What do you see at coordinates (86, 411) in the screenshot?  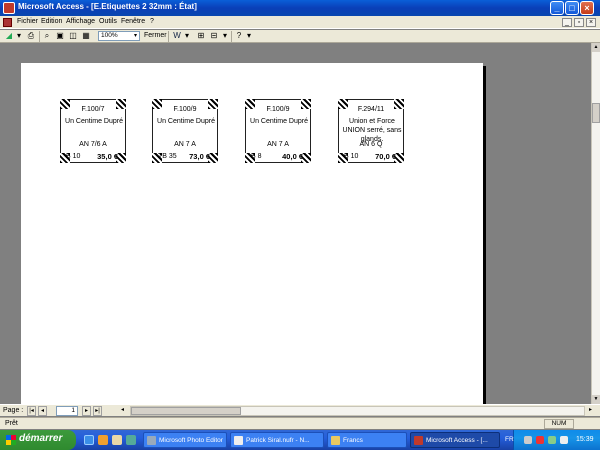 I see `next-page-button: ▸` at bounding box center [86, 411].